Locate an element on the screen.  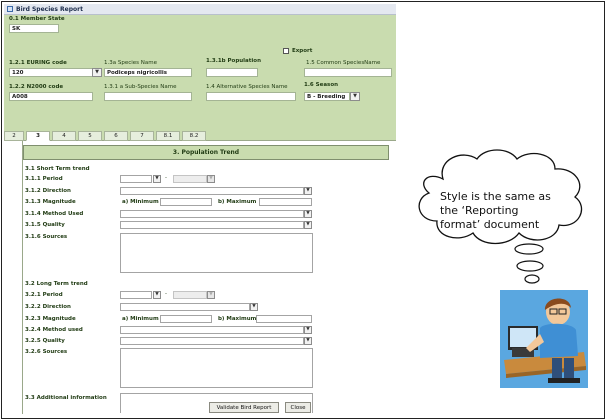
lt-min-field is located at coordinates (186, 319).